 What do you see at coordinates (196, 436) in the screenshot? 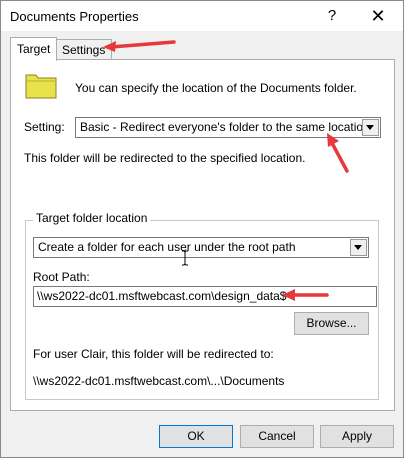
I see `ok-button: OK` at bounding box center [196, 436].